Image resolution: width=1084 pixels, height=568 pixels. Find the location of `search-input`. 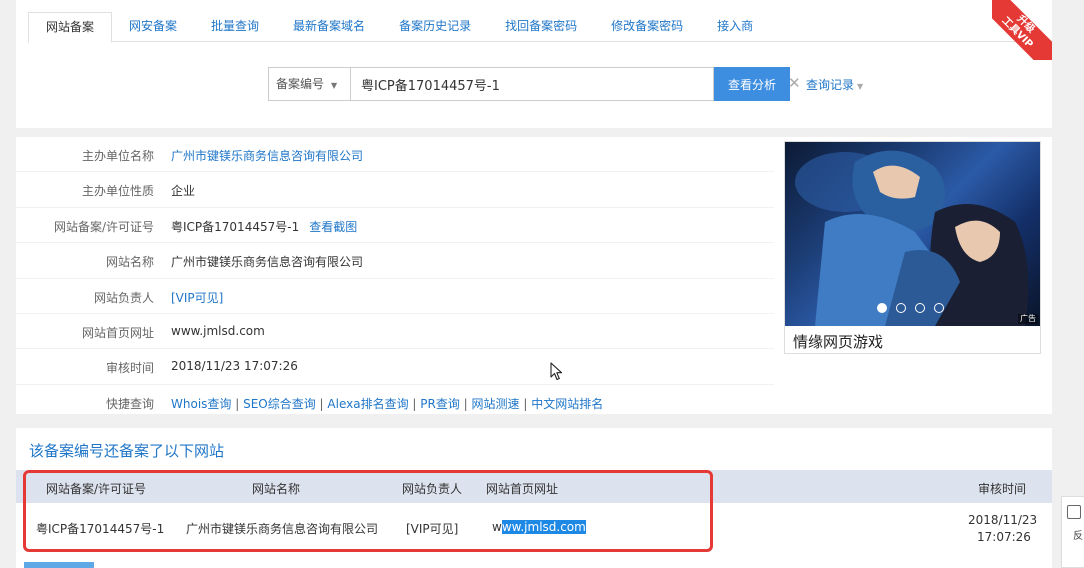

search-input is located at coordinates (532, 84).